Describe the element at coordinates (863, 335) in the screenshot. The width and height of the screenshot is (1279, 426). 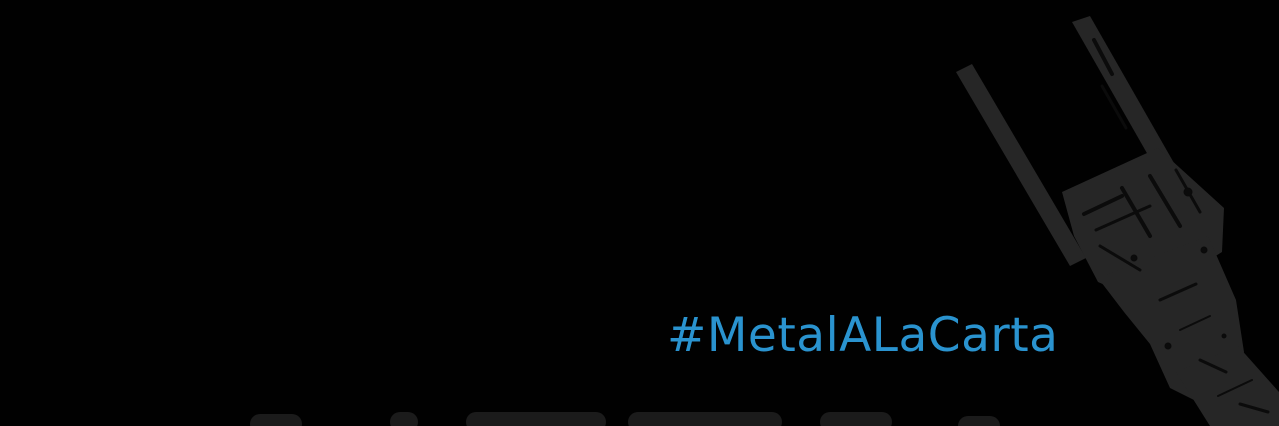
I see `hashtag-text: #MetalALaCarta` at that location.